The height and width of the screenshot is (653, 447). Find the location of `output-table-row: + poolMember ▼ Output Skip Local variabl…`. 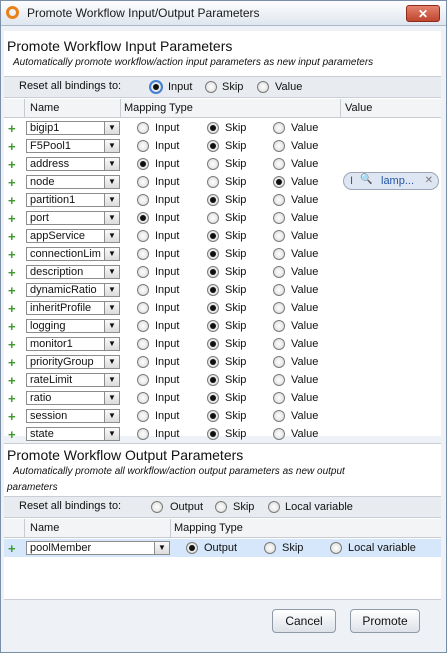

output-table-row: + poolMember ▼ Output Skip Local variabl… is located at coordinates (222, 548).